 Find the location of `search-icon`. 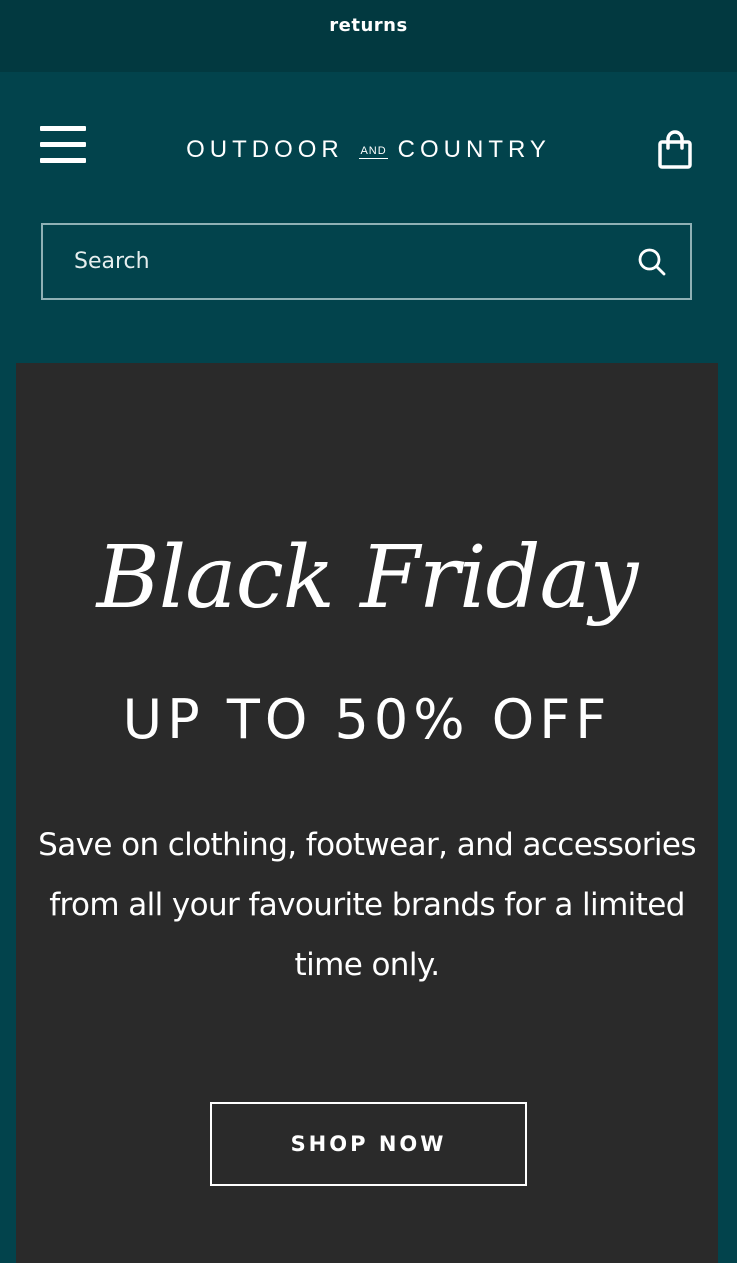

search-icon is located at coordinates (652, 262).